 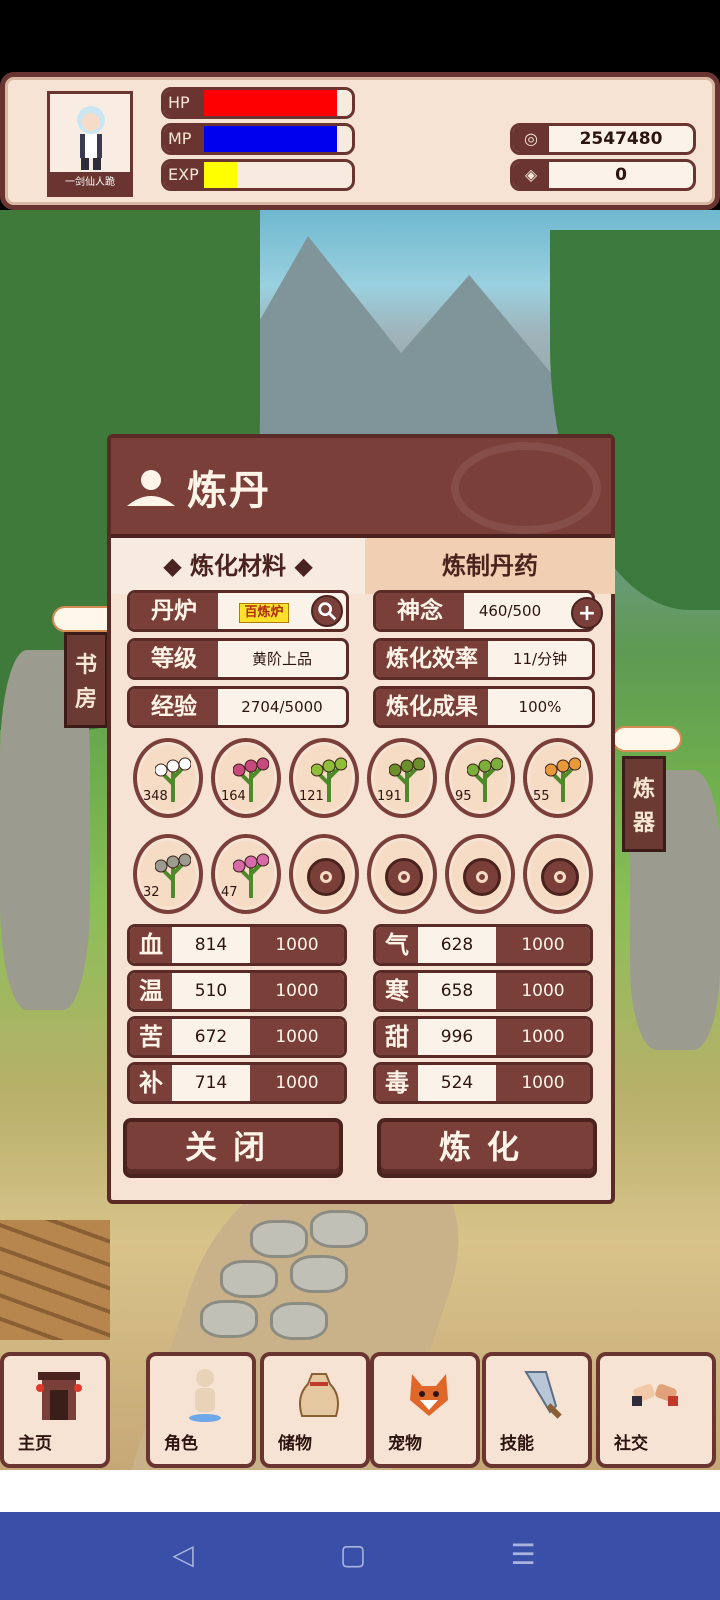 I want to click on exp-label: EXP, so click(x=184, y=175).